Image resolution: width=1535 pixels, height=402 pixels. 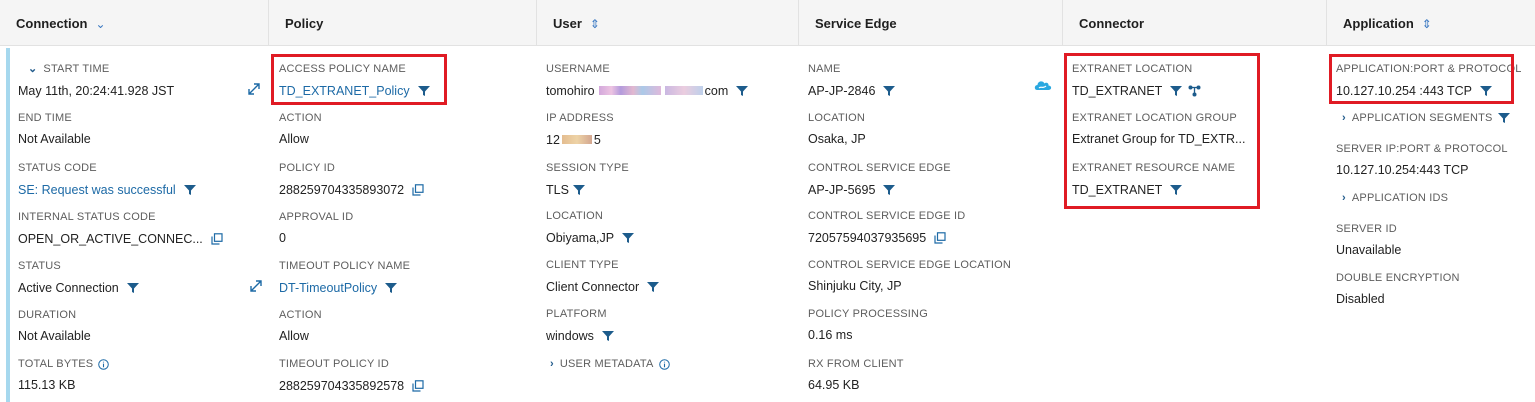 What do you see at coordinates (97, 190) in the screenshot?
I see `status-code-link: SE: Request was successful` at bounding box center [97, 190].